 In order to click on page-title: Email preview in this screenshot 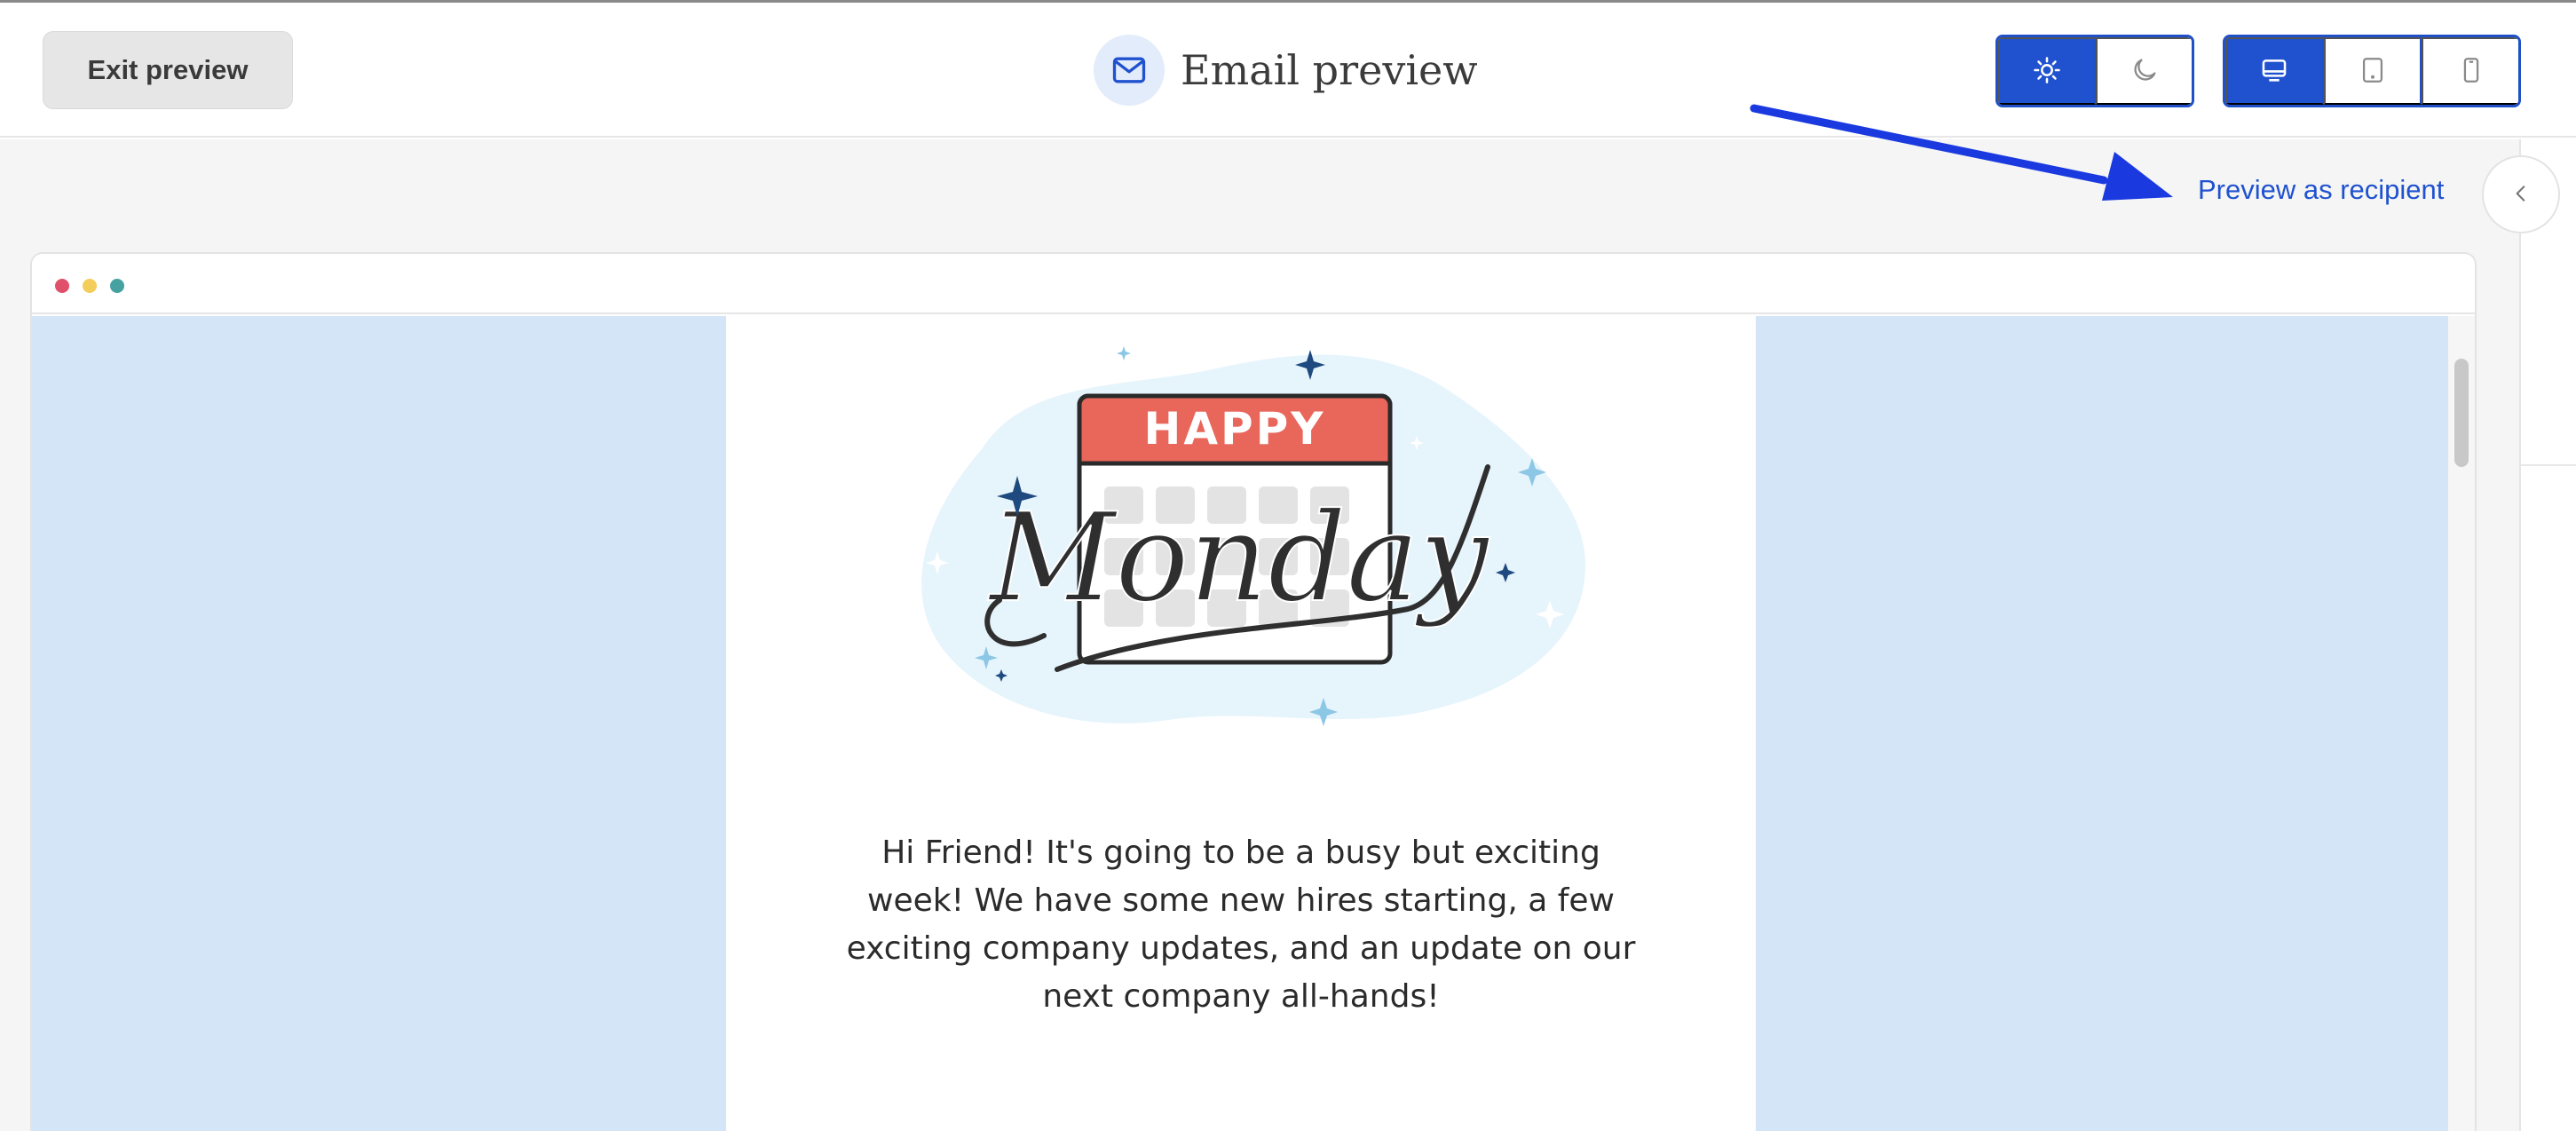, I will do `click(1329, 70)`.